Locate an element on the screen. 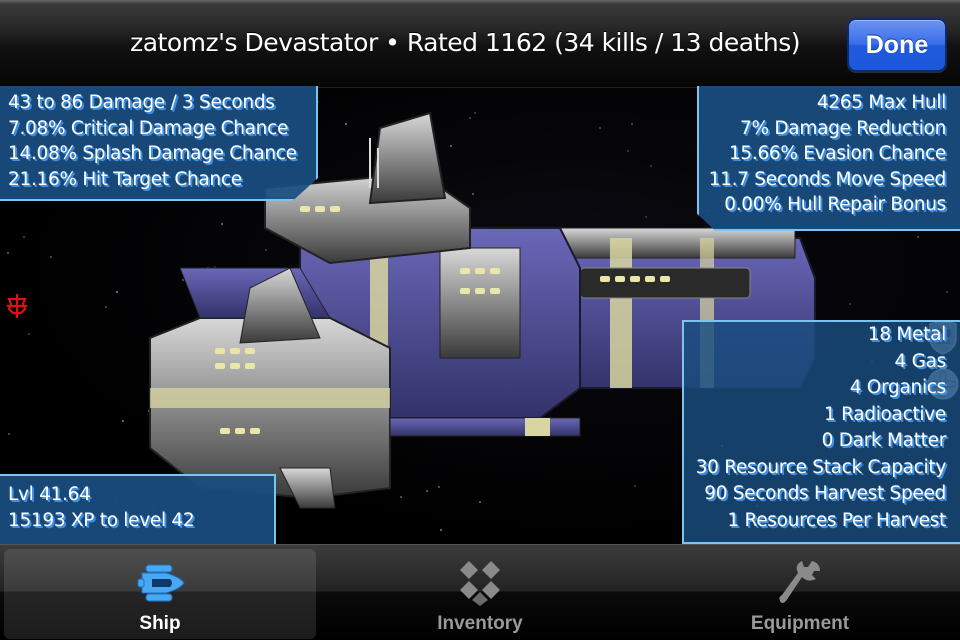 The image size is (960, 640). stat-stack-capacity: 30 Resource Stack Capacity is located at coordinates (821, 467).